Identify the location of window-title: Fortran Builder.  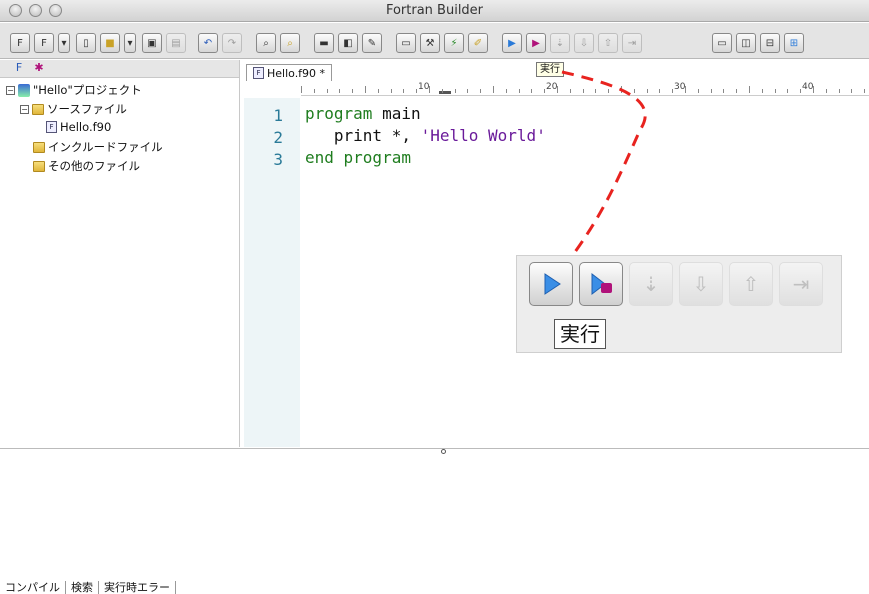
(434, 10).